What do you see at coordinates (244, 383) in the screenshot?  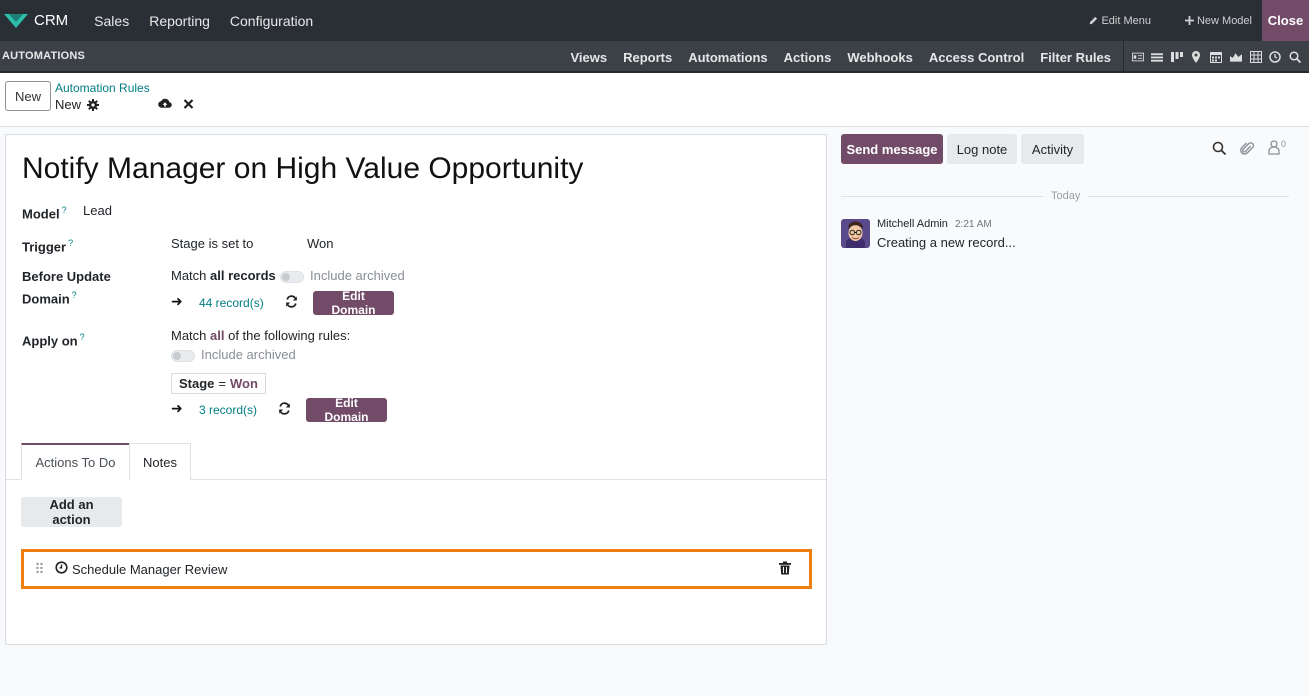 I see `chip-value: Won` at bounding box center [244, 383].